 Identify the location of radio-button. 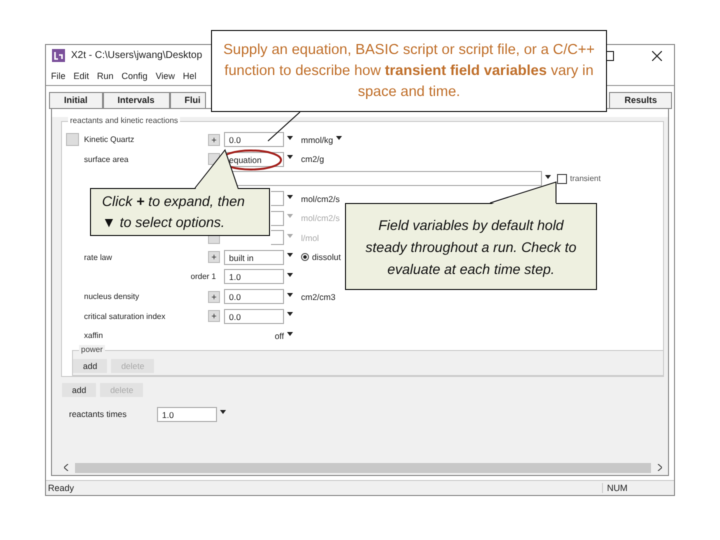
(305, 257).